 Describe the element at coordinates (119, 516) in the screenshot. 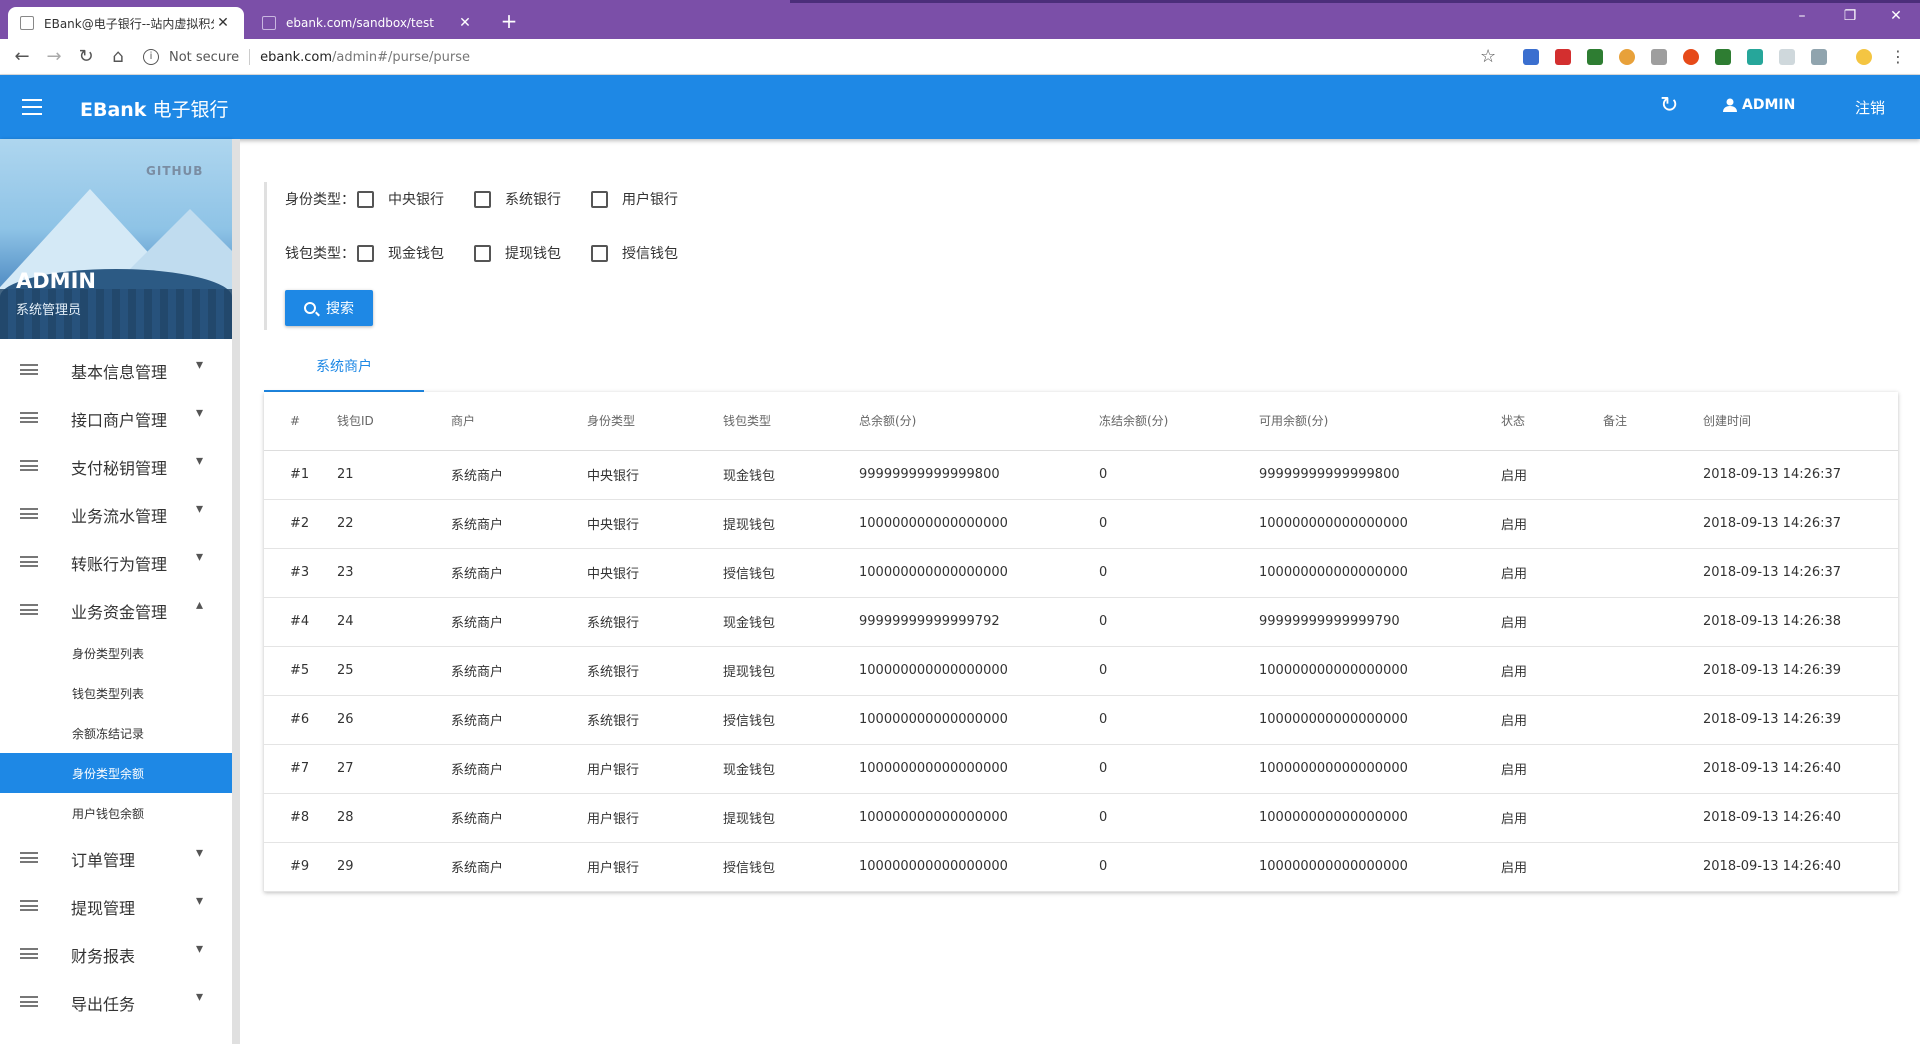

I see `sidebar-item-label: 业务流水管理` at that location.